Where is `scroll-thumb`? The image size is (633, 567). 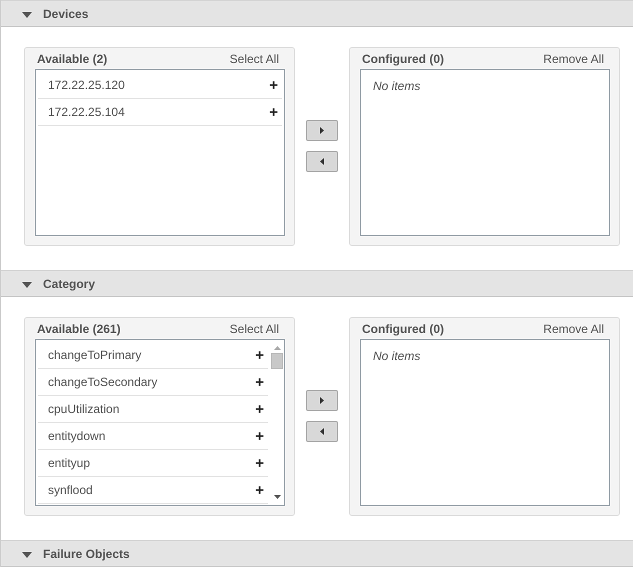
scroll-thumb is located at coordinates (277, 361).